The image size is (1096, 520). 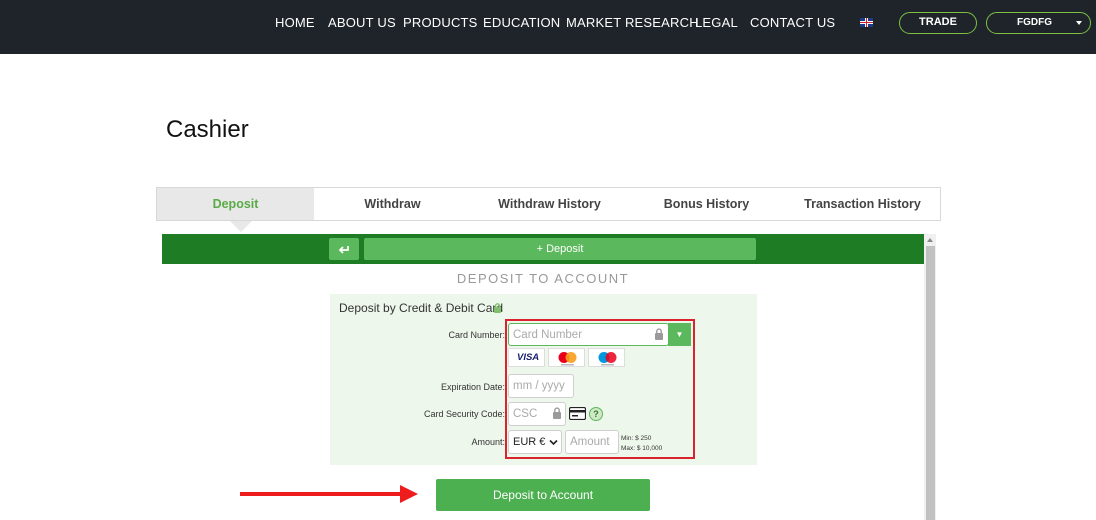 I want to click on expiration-date-input: mm / yyyy, so click(x=541, y=386).